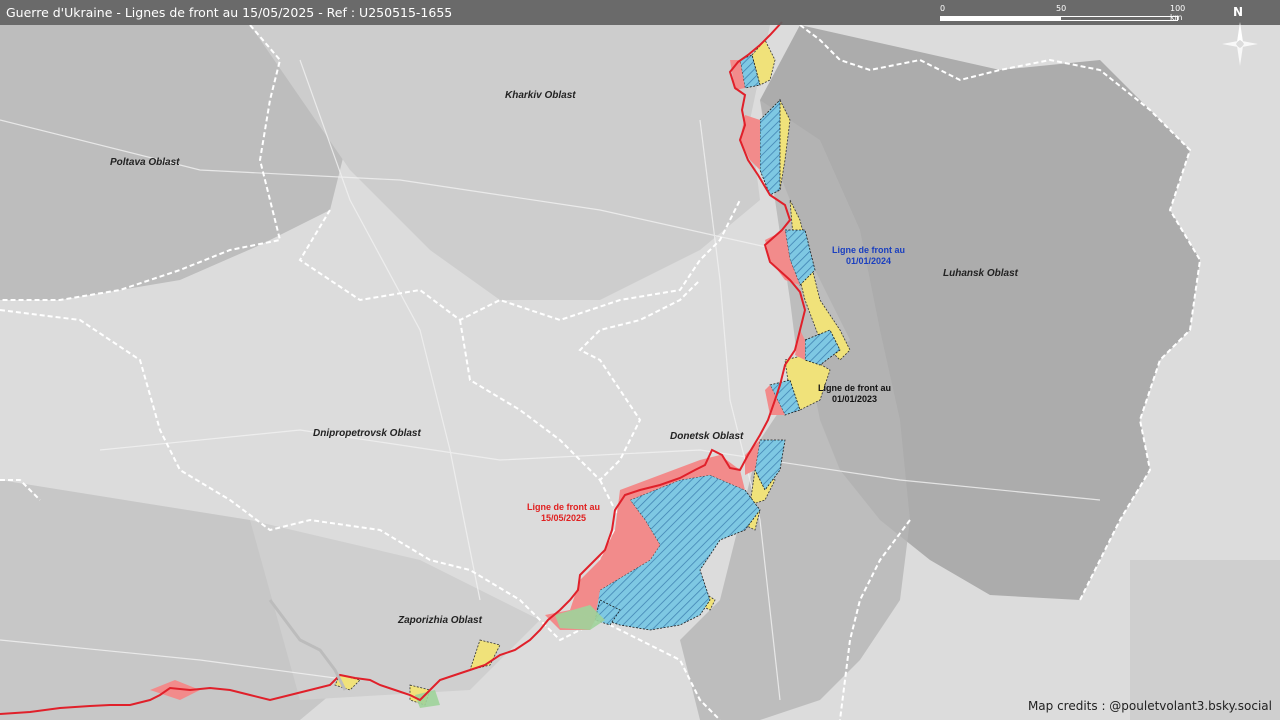  Describe the element at coordinates (1061, 8) in the screenshot. I see `scale-label-50: 50` at that location.